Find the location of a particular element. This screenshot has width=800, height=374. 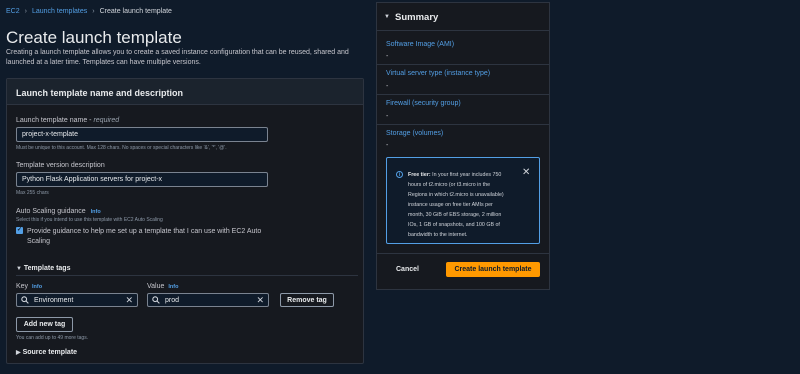

tags-hint: You can add up to 49 more tags. is located at coordinates (52, 338).